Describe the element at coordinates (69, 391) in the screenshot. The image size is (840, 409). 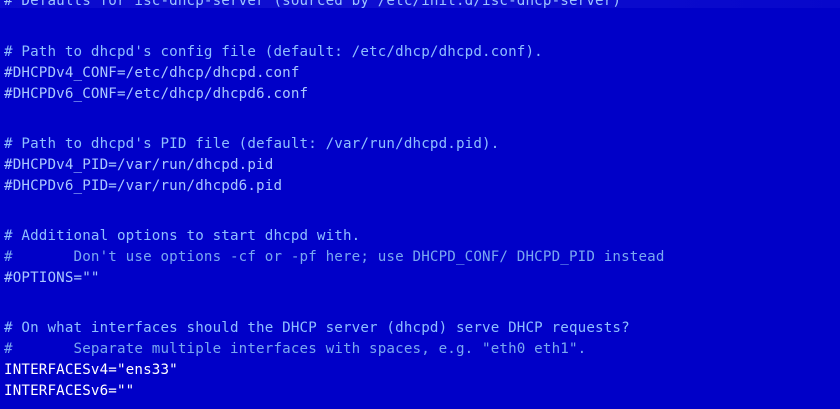
I see `config-line-interfaces-v6: INTERFACESv6=""` at that location.